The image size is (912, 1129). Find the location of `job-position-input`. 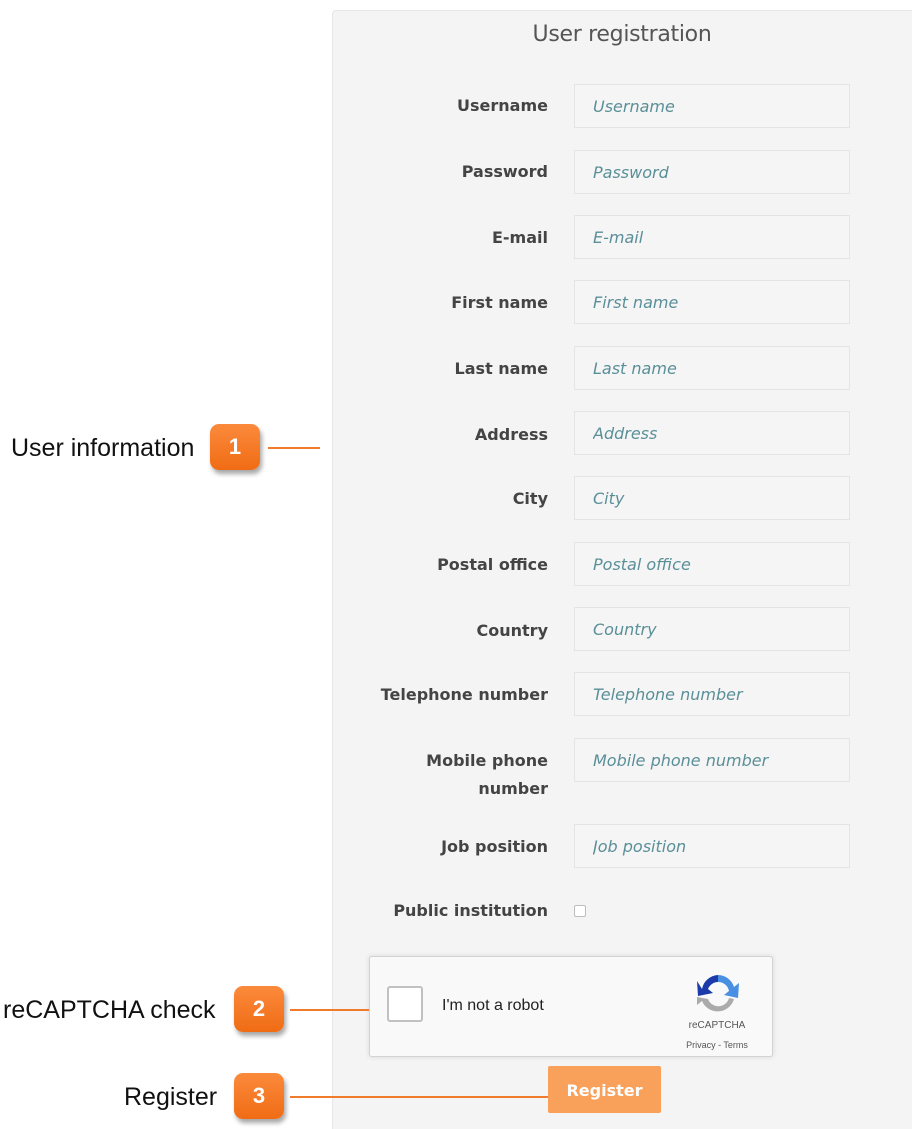

job-position-input is located at coordinates (712, 846).